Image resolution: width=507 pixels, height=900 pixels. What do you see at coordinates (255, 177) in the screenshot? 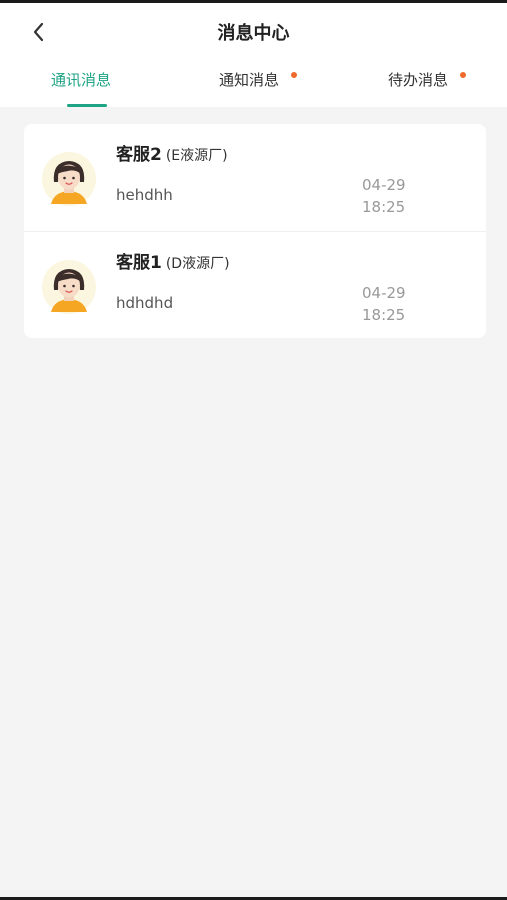
I see `conversation-item: 客服2 (E液源厂) hehdhh 04-29 18:25` at bounding box center [255, 177].